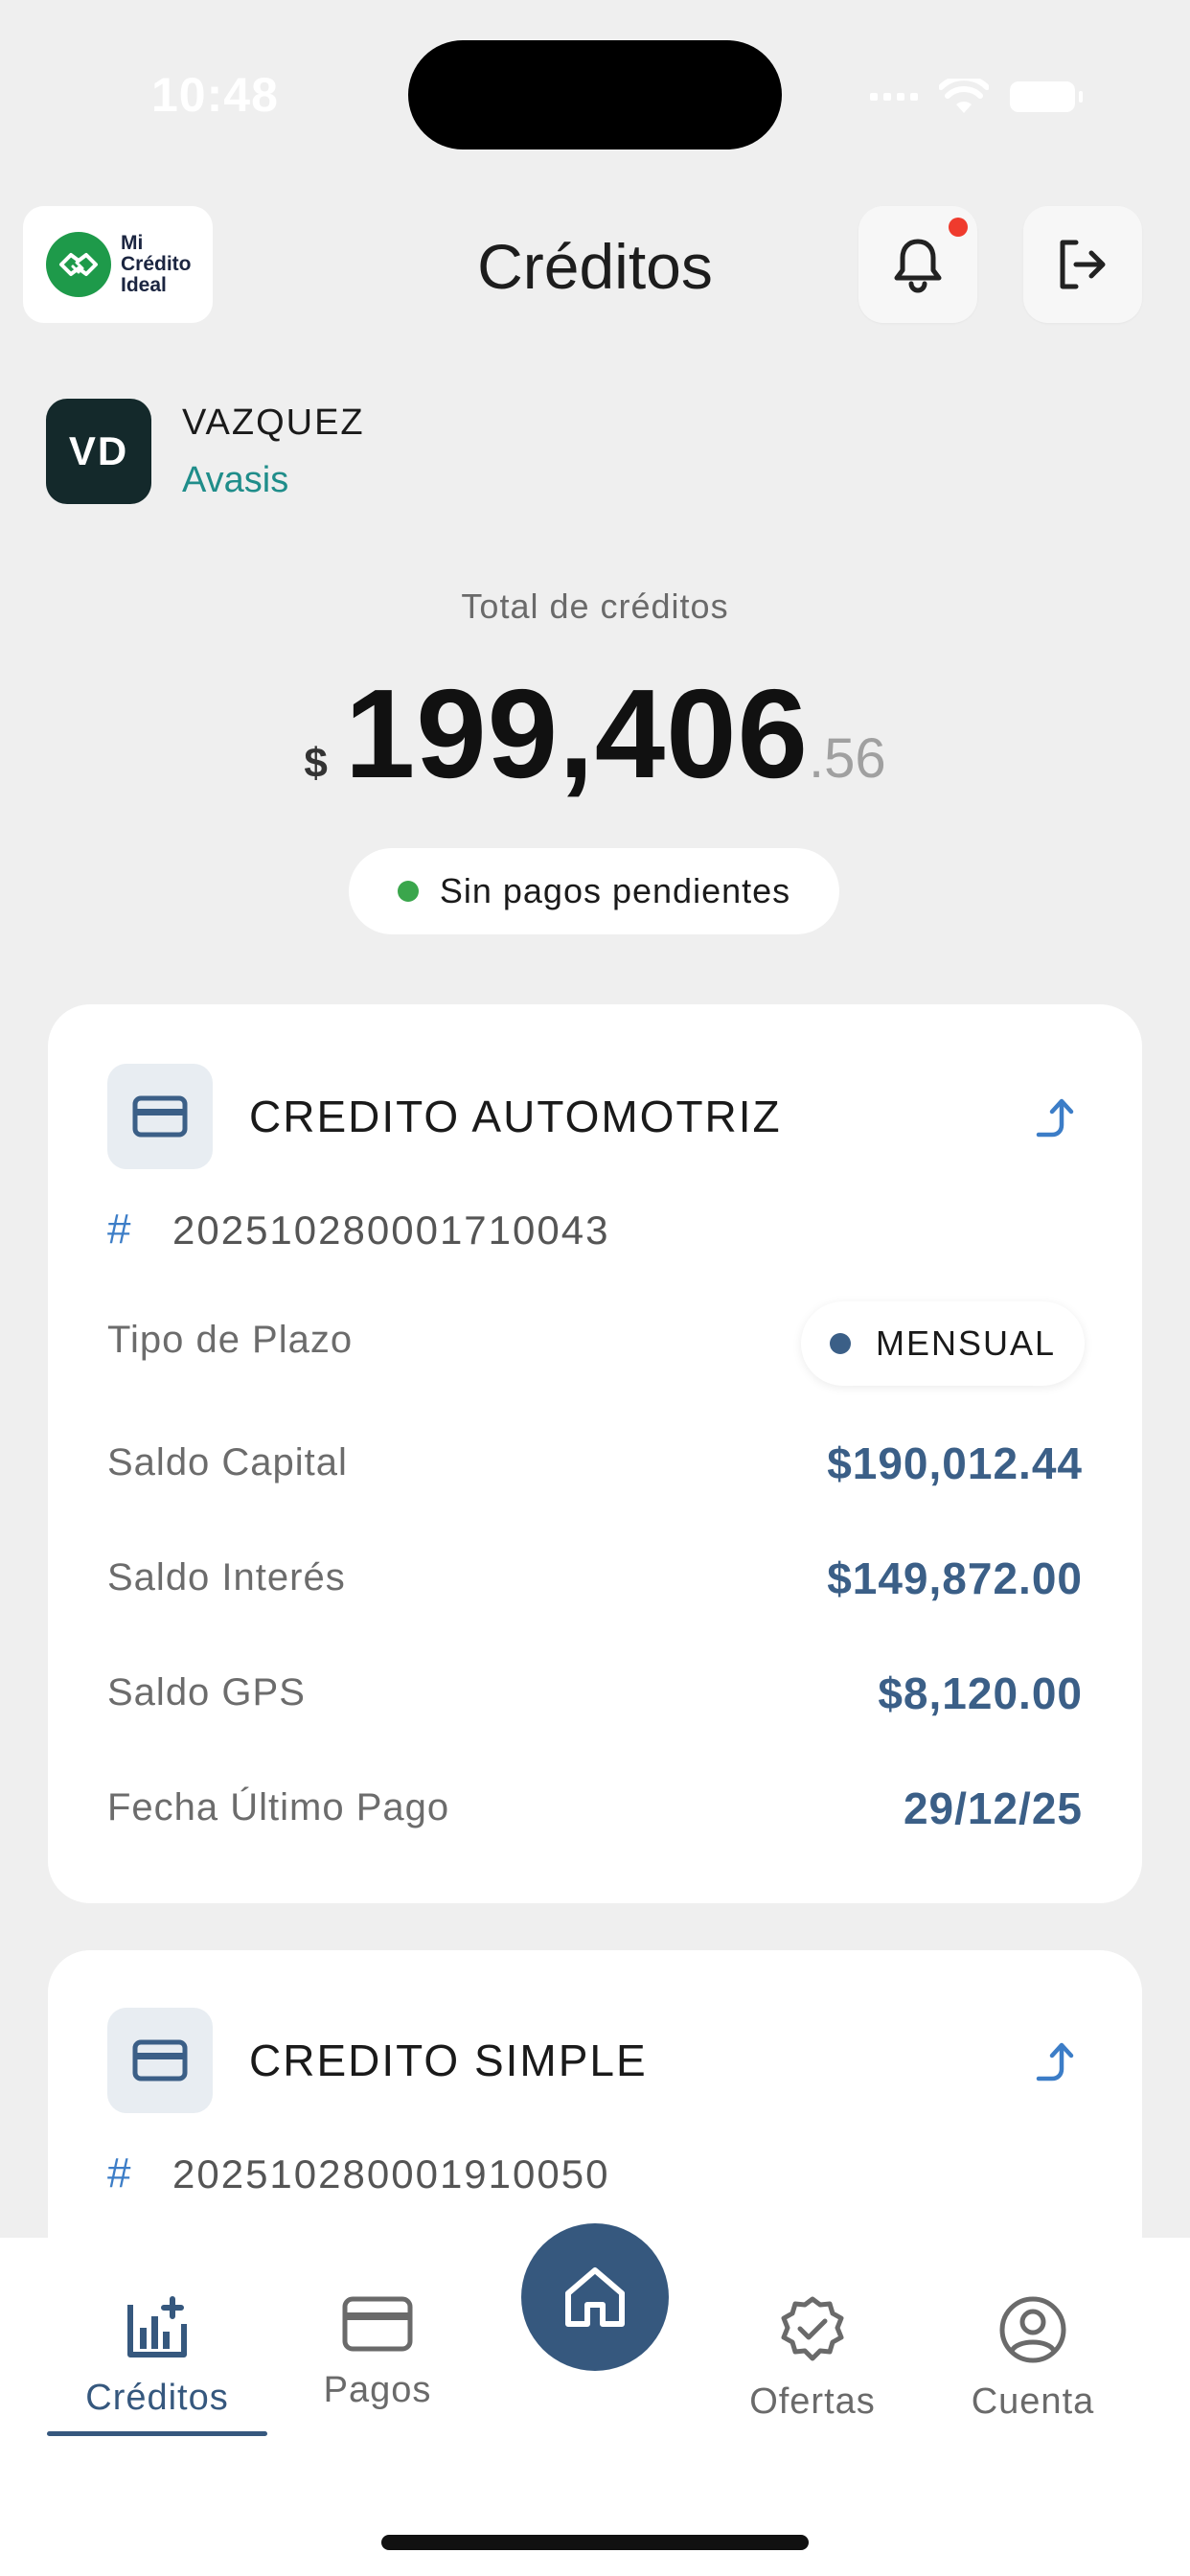 This screenshot has width=1190, height=2576. Describe the element at coordinates (515, 1116) in the screenshot. I see `credit-title: CREDITO AUTOMOTRIZ` at that location.